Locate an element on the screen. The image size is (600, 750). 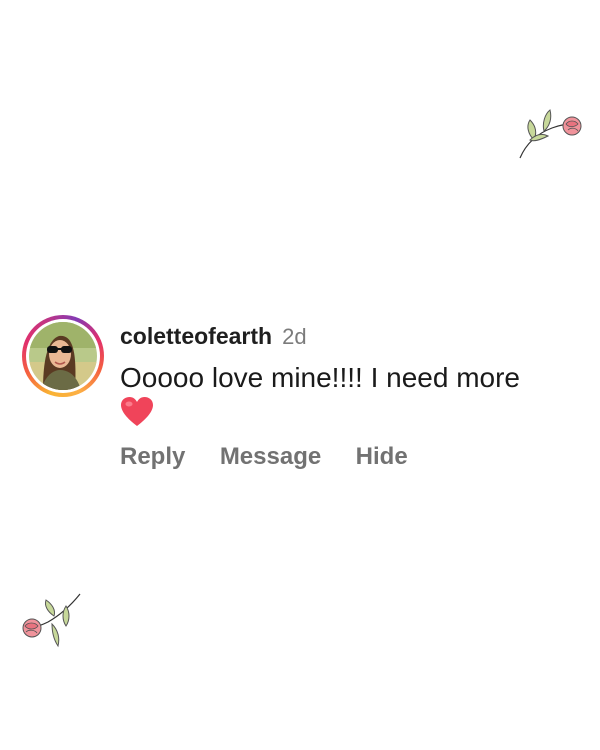
comment-timestamp: 2d is located at coordinates (294, 336).